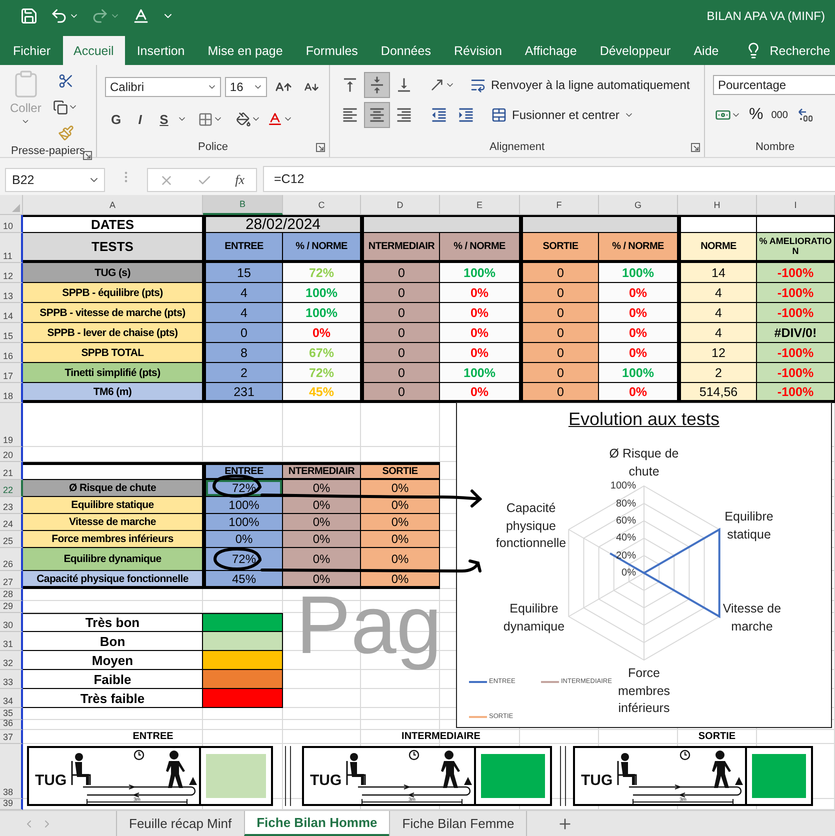  What do you see at coordinates (796, 205) in the screenshot?
I see `column-header: I` at bounding box center [796, 205].